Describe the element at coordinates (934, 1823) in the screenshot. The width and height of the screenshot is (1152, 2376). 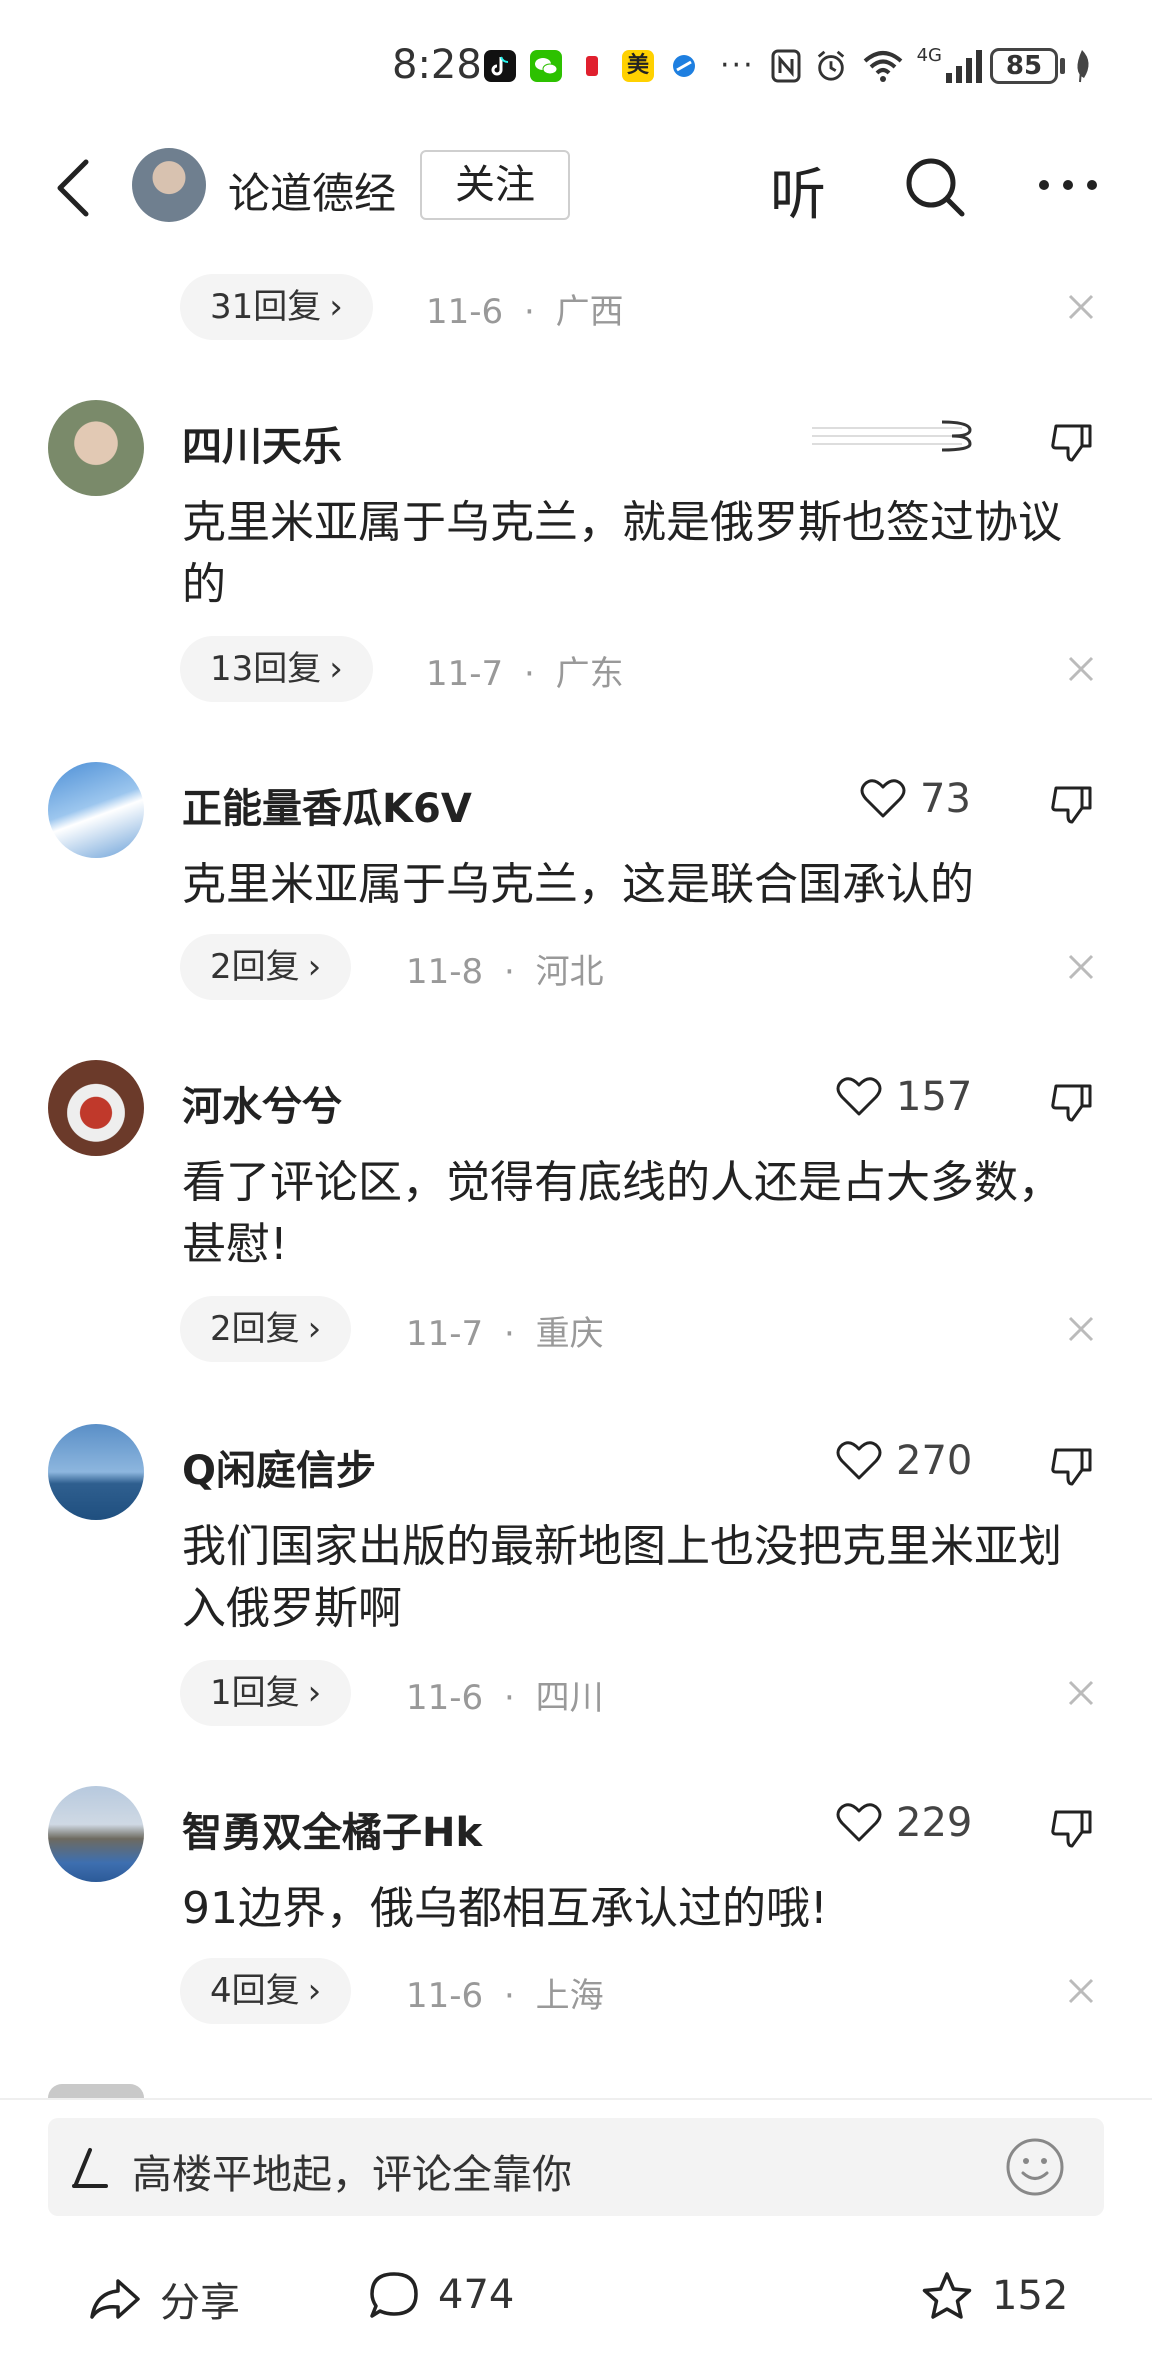
I see `like-count: 229` at that location.